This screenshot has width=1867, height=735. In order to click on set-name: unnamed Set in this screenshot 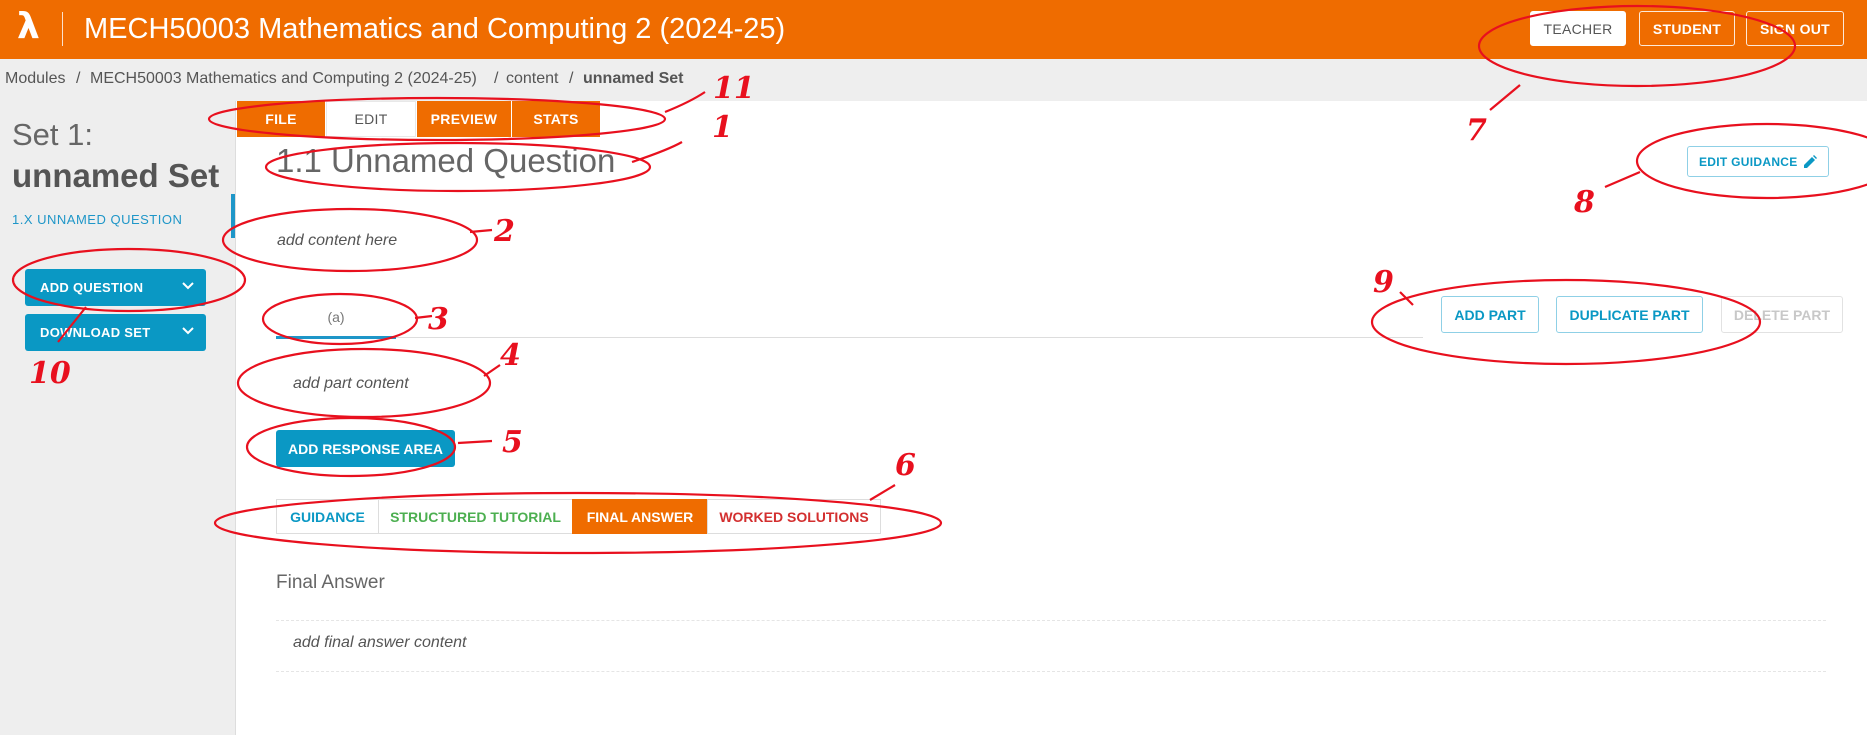, I will do `click(116, 175)`.